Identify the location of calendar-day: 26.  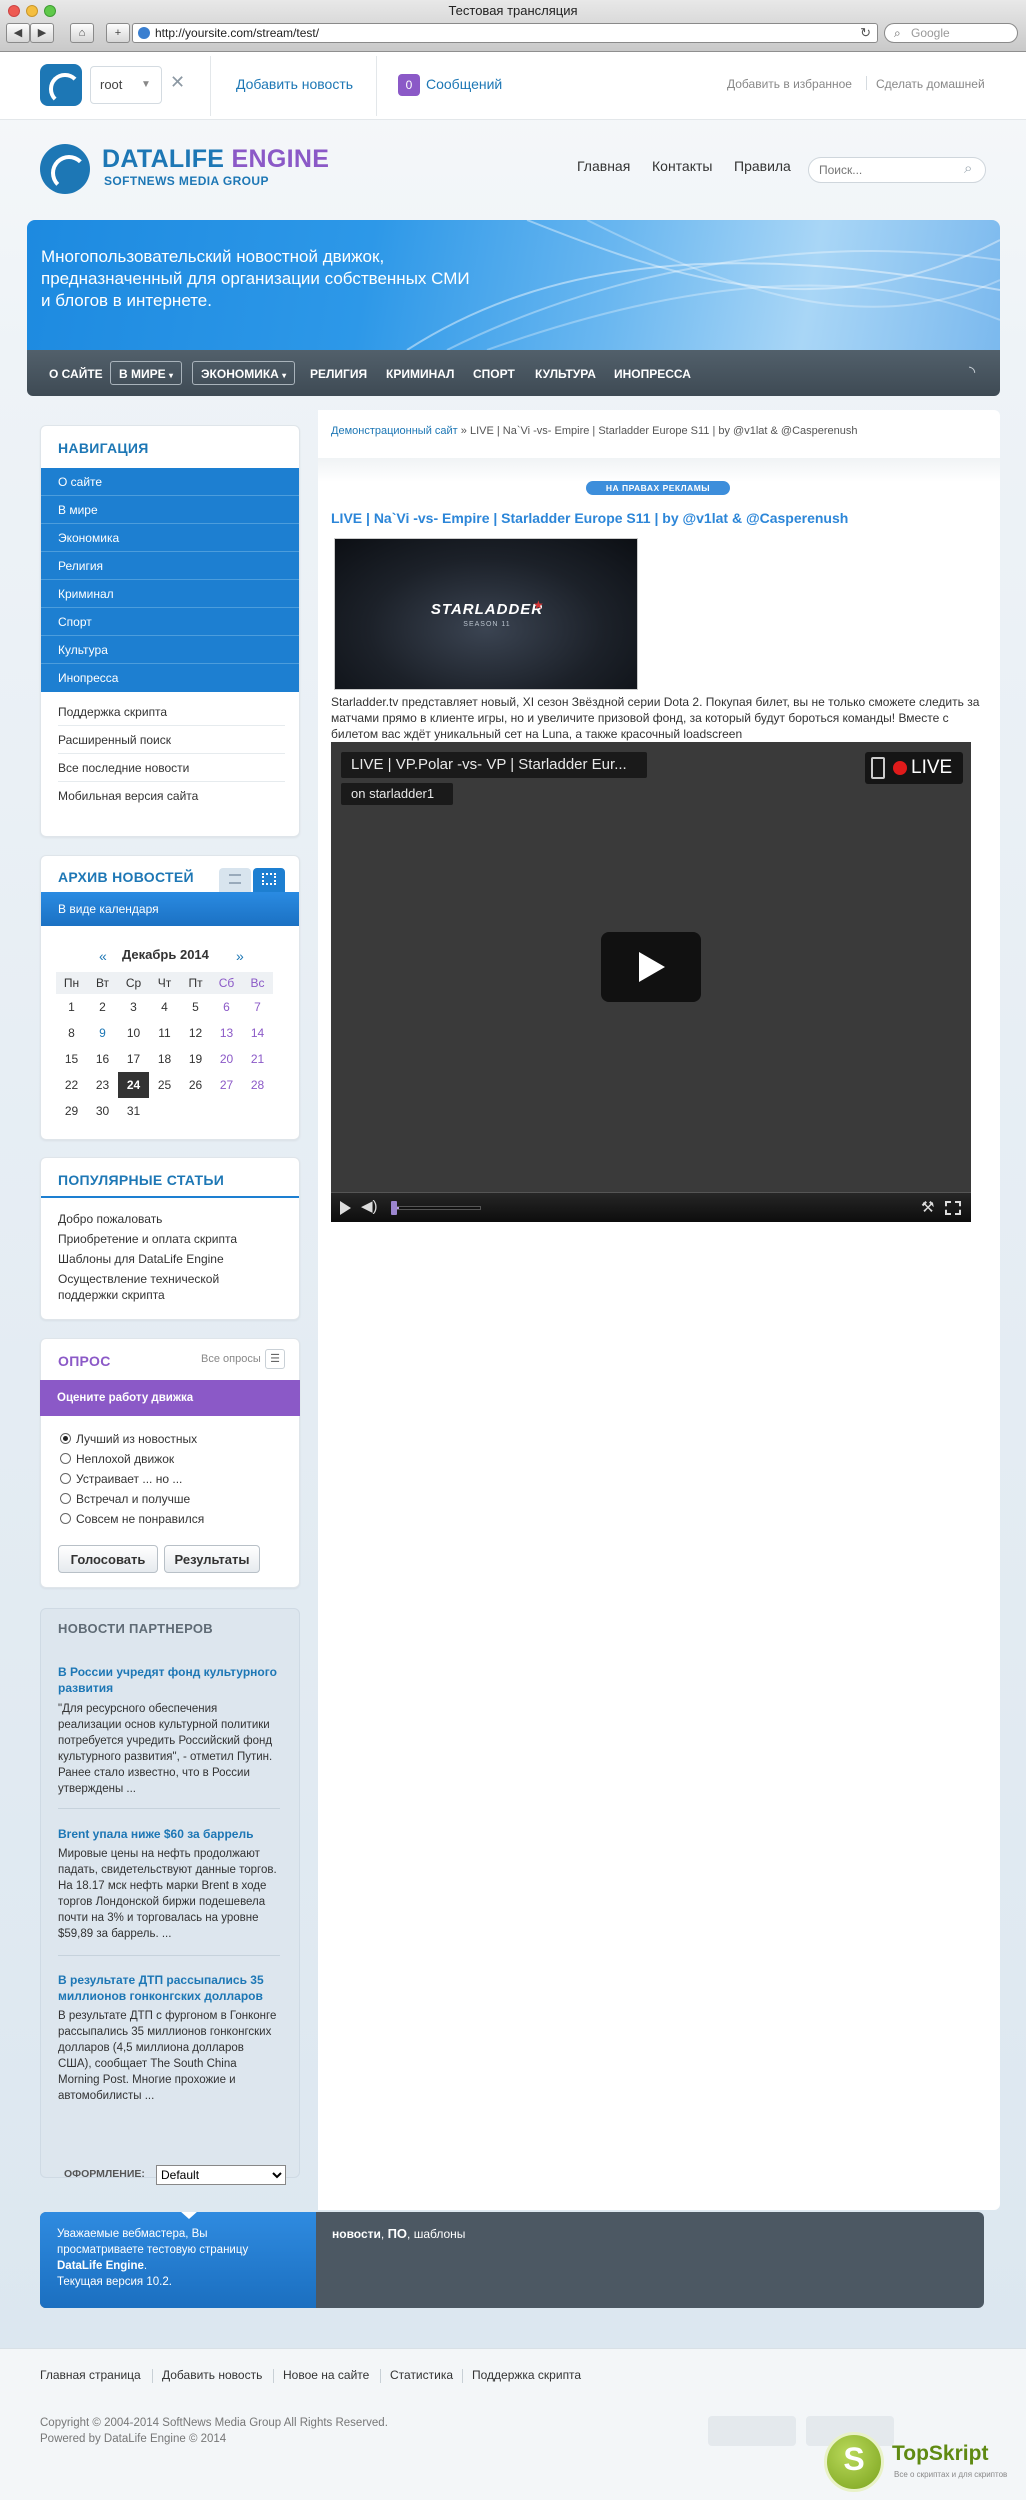
(195, 1085).